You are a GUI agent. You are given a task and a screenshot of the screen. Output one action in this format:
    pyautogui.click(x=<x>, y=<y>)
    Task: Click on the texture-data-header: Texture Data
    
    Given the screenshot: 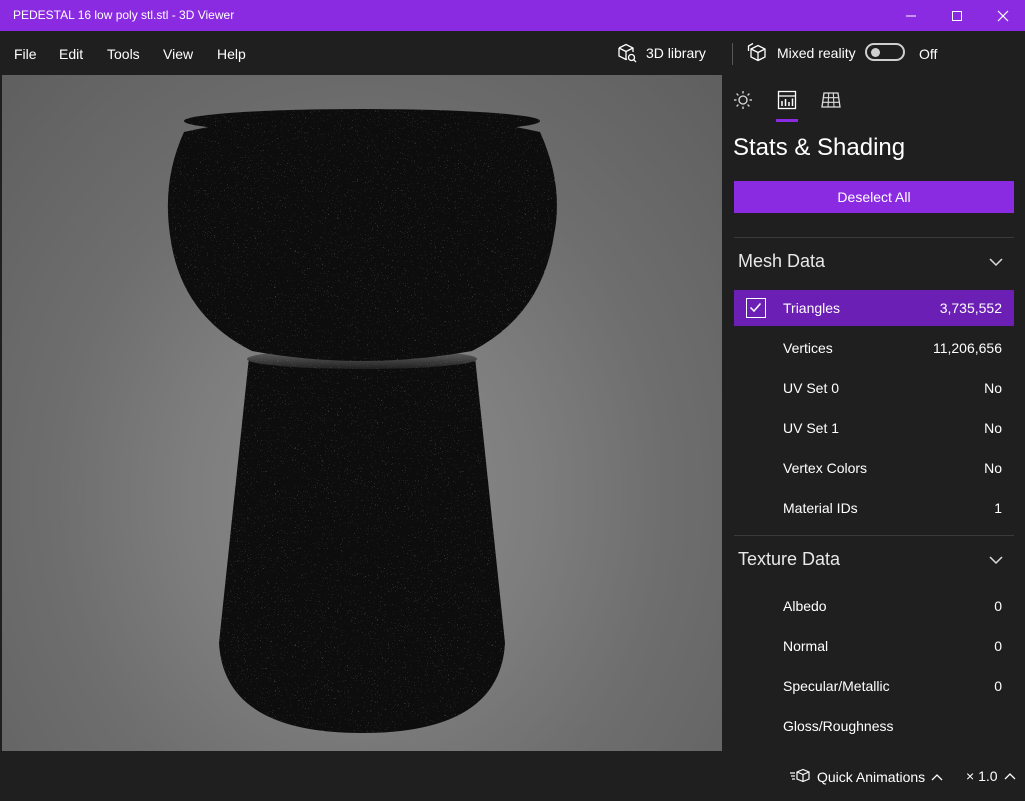 What is the action you would take?
    pyautogui.click(x=874, y=560)
    